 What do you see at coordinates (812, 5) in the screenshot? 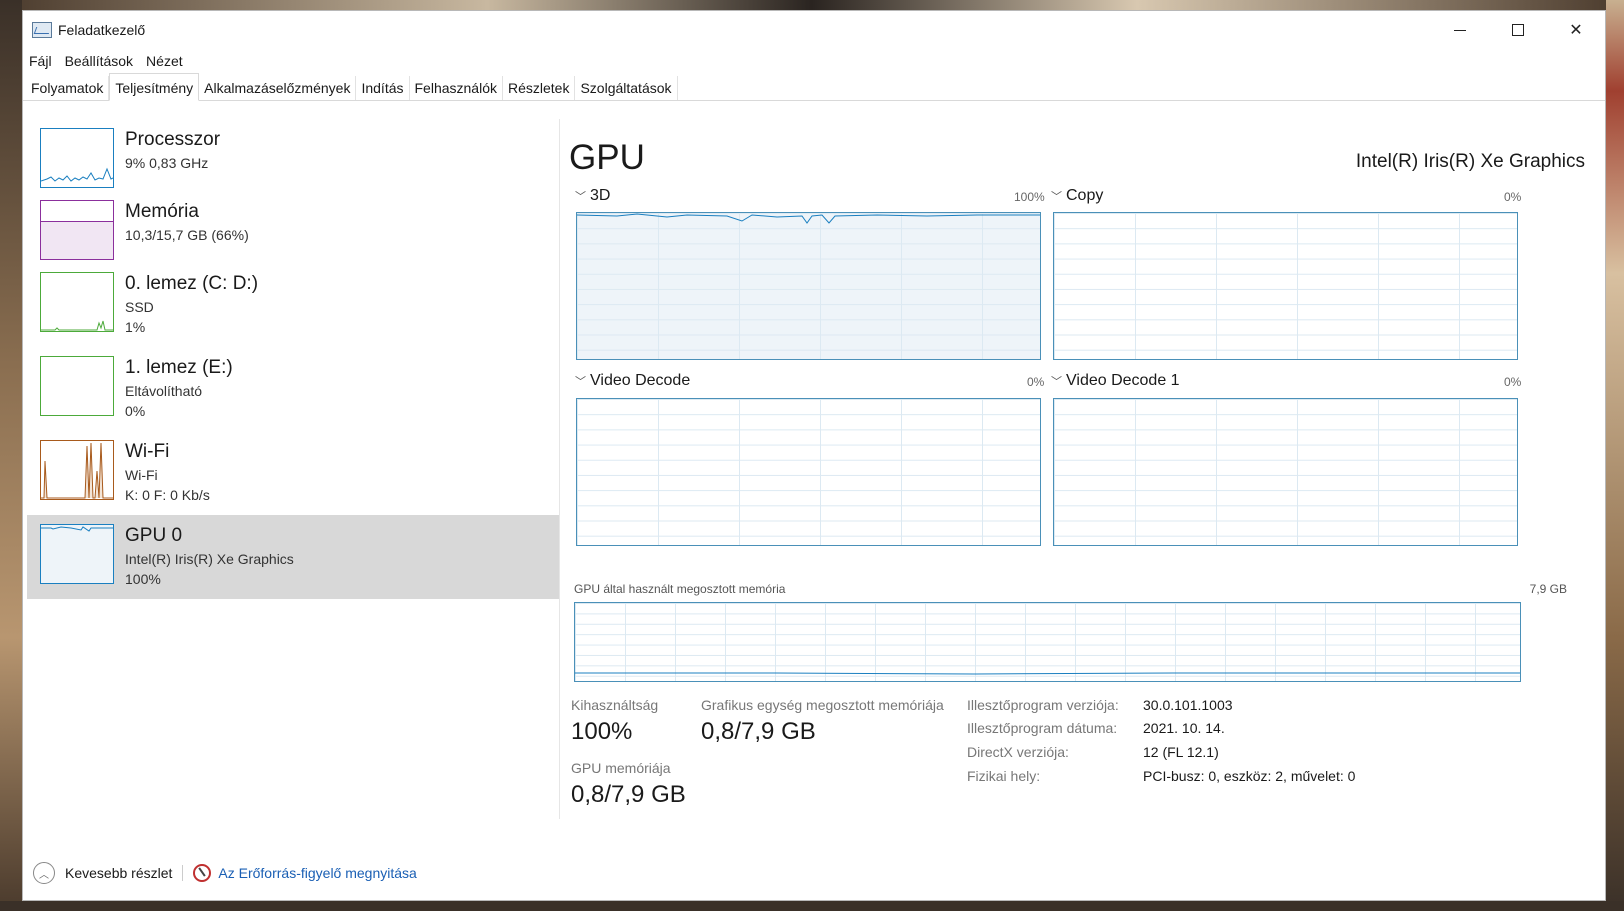
I see `desktop-background-top` at bounding box center [812, 5].